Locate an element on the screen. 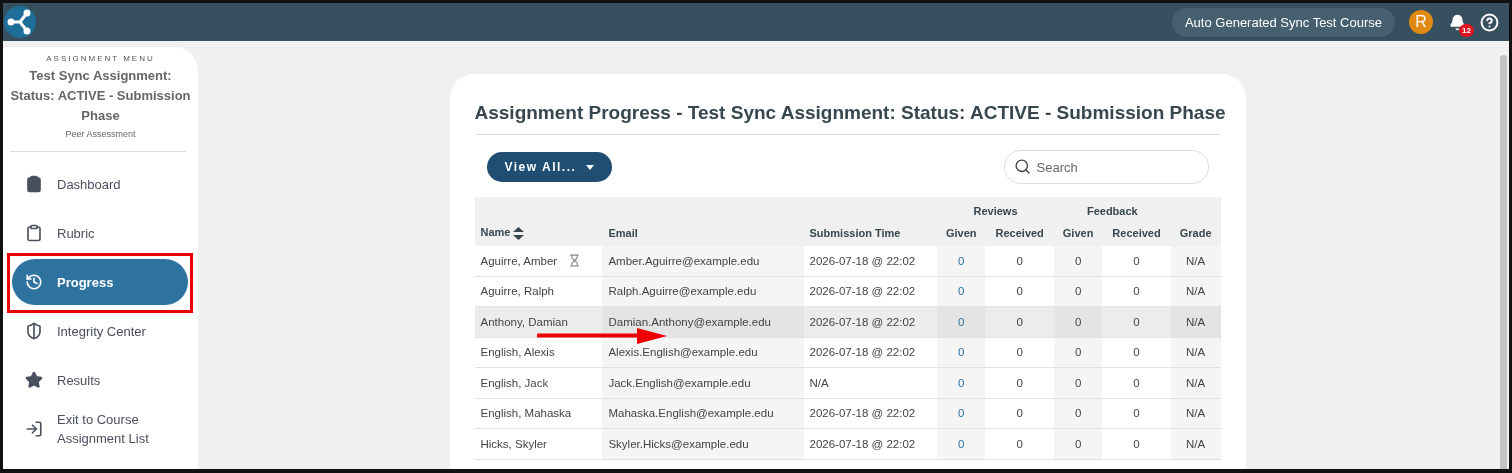  assignment-title: Test Sync Assignment: Status: ACTIVE - Submission Phase is located at coordinates (100, 96).